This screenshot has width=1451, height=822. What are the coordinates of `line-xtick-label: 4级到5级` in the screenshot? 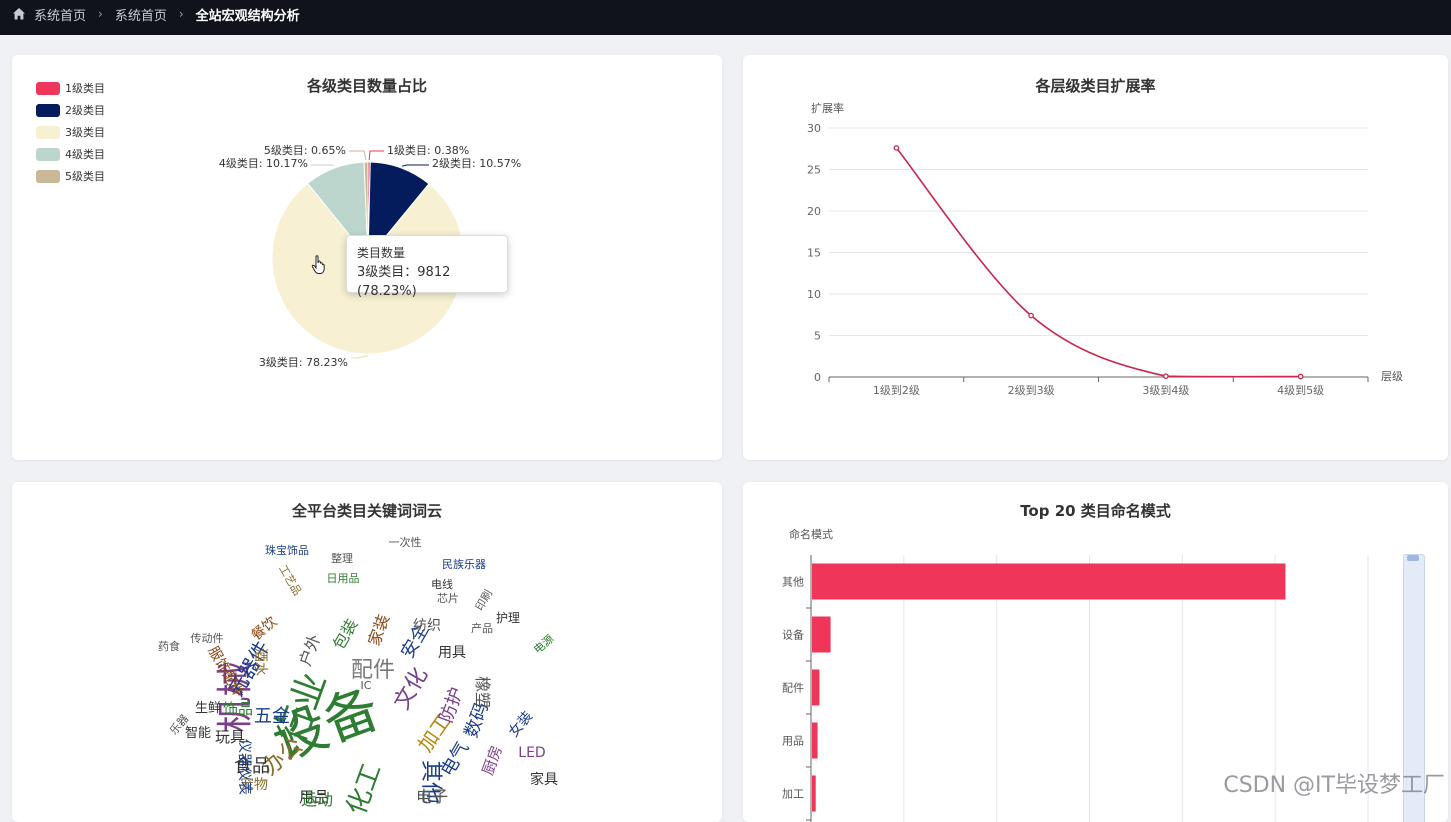 It's located at (1300, 390).